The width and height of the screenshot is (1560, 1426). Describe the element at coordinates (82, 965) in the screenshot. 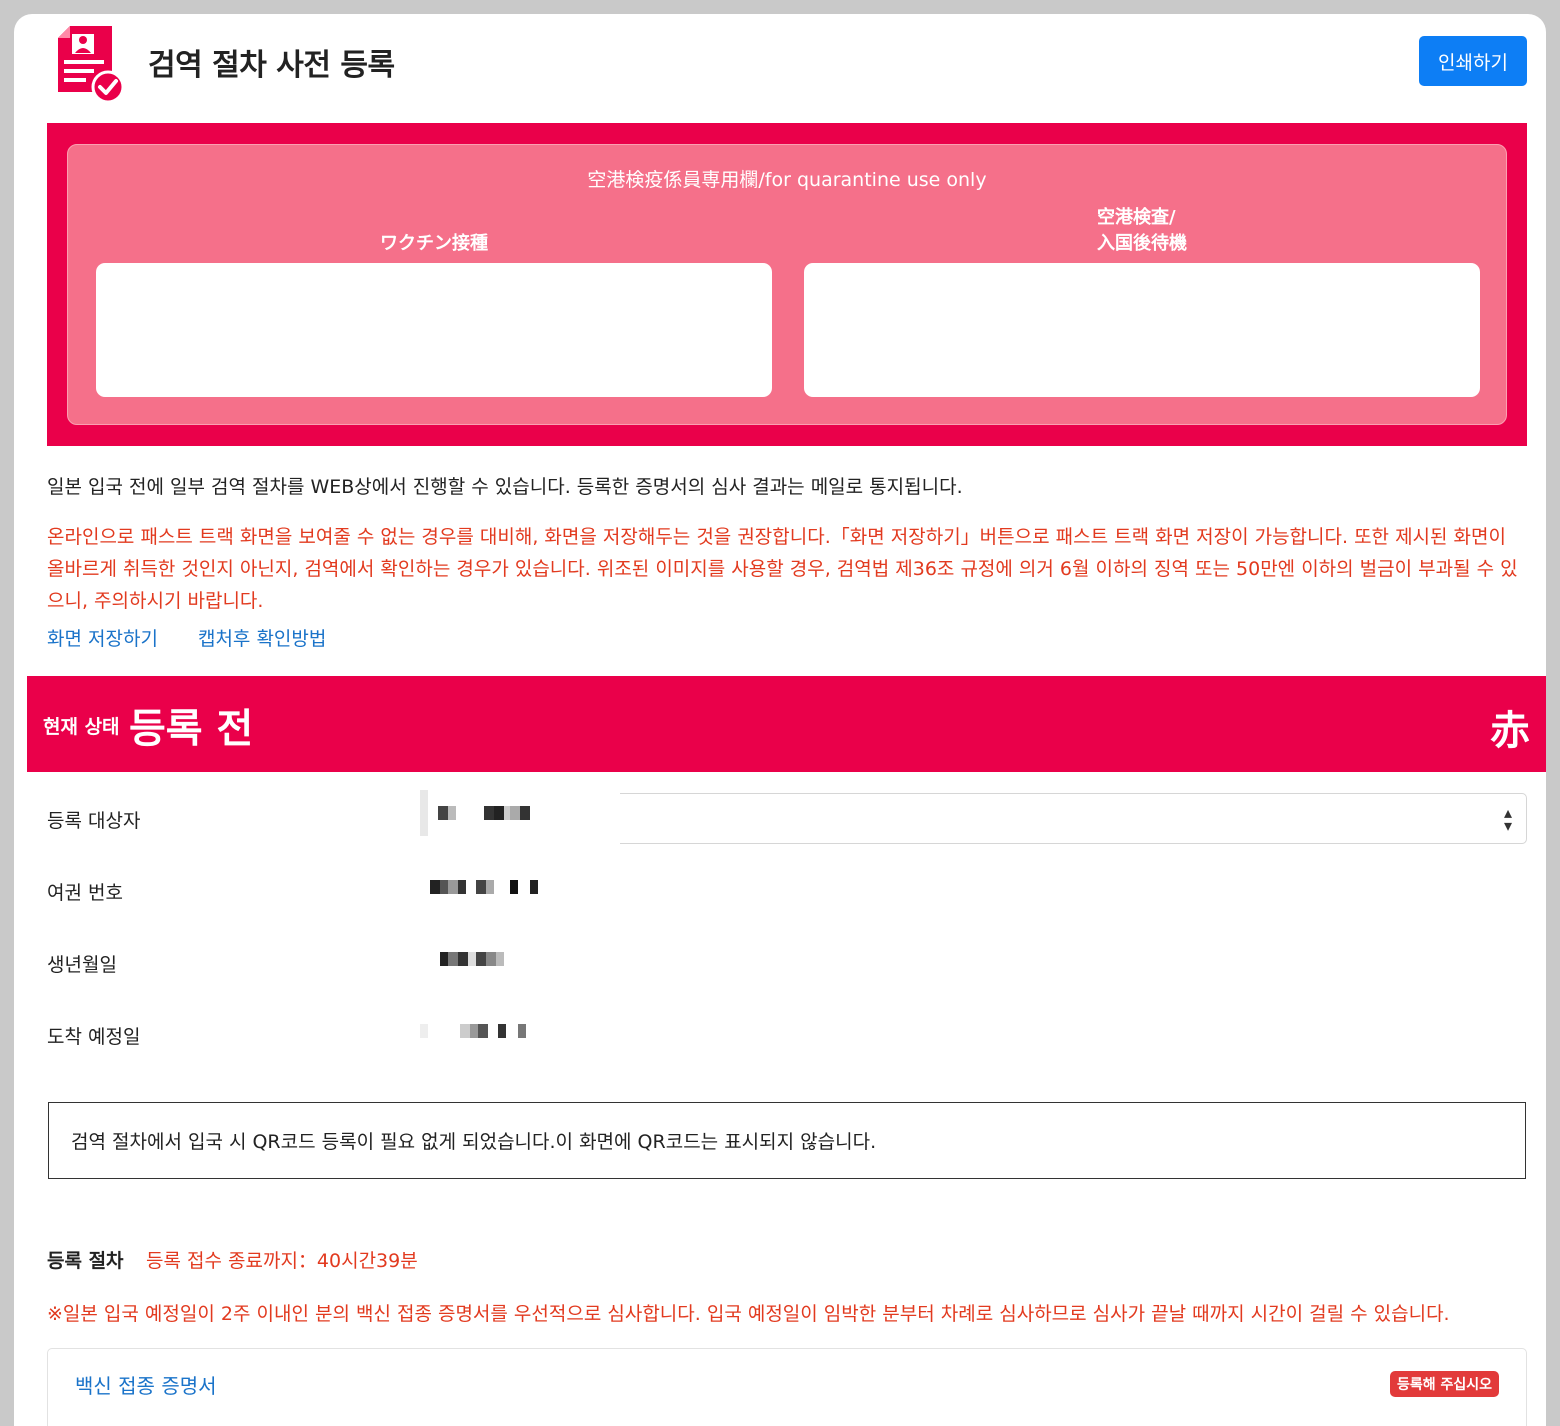

I see `birthdate-label: 생년월일` at that location.